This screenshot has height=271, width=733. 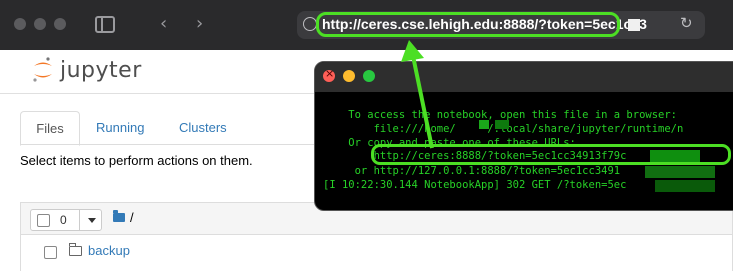 What do you see at coordinates (686, 23) in the screenshot?
I see `reload-icon: ↻` at bounding box center [686, 23].